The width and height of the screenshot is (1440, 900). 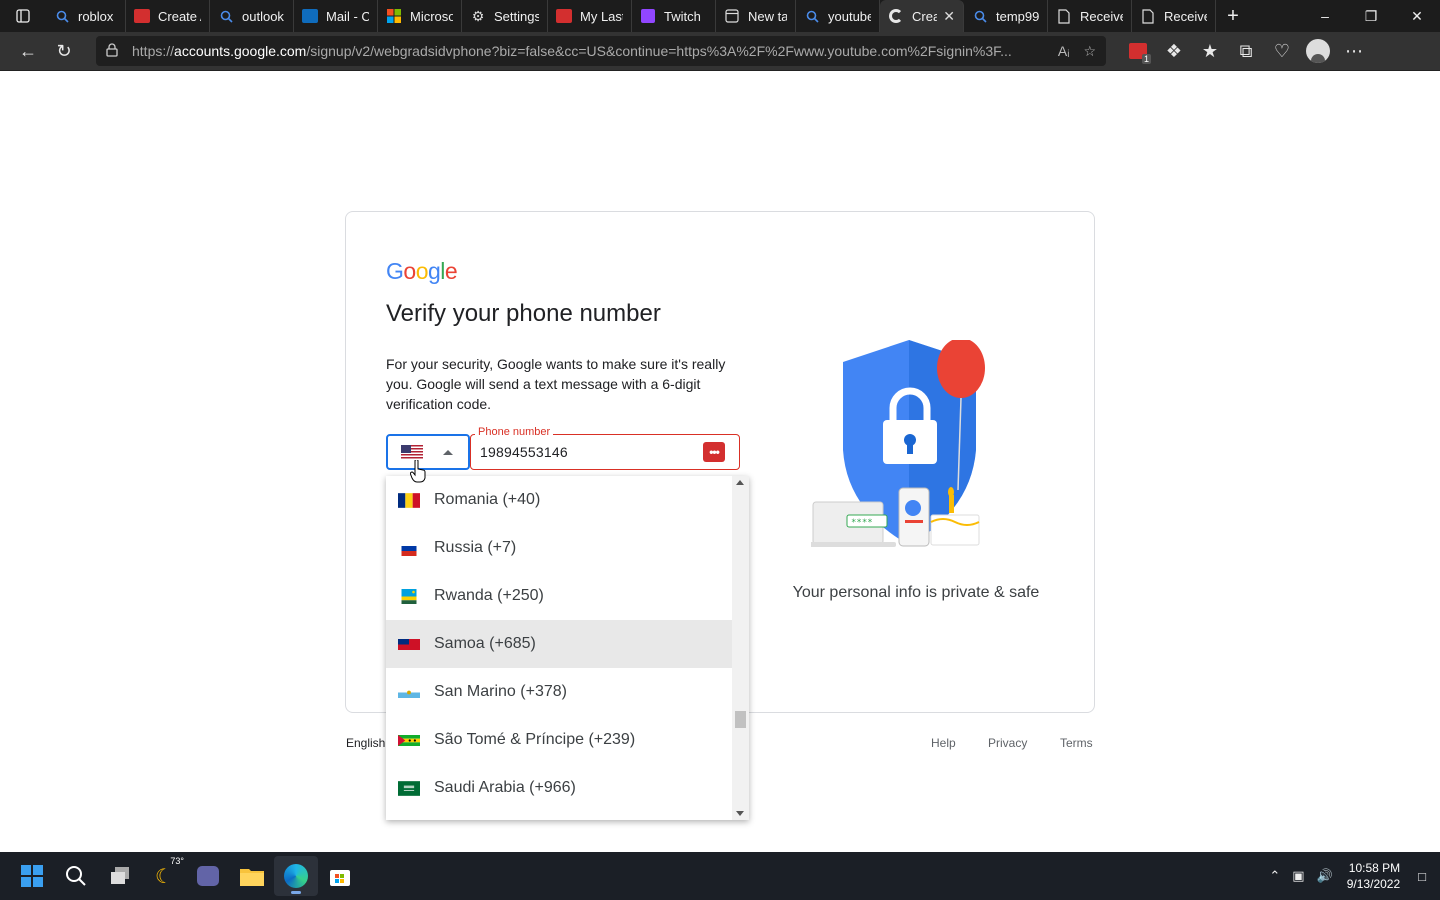 What do you see at coordinates (559, 596) in the screenshot?
I see `country-option-rwanda: Rwanda (+250)` at bounding box center [559, 596].